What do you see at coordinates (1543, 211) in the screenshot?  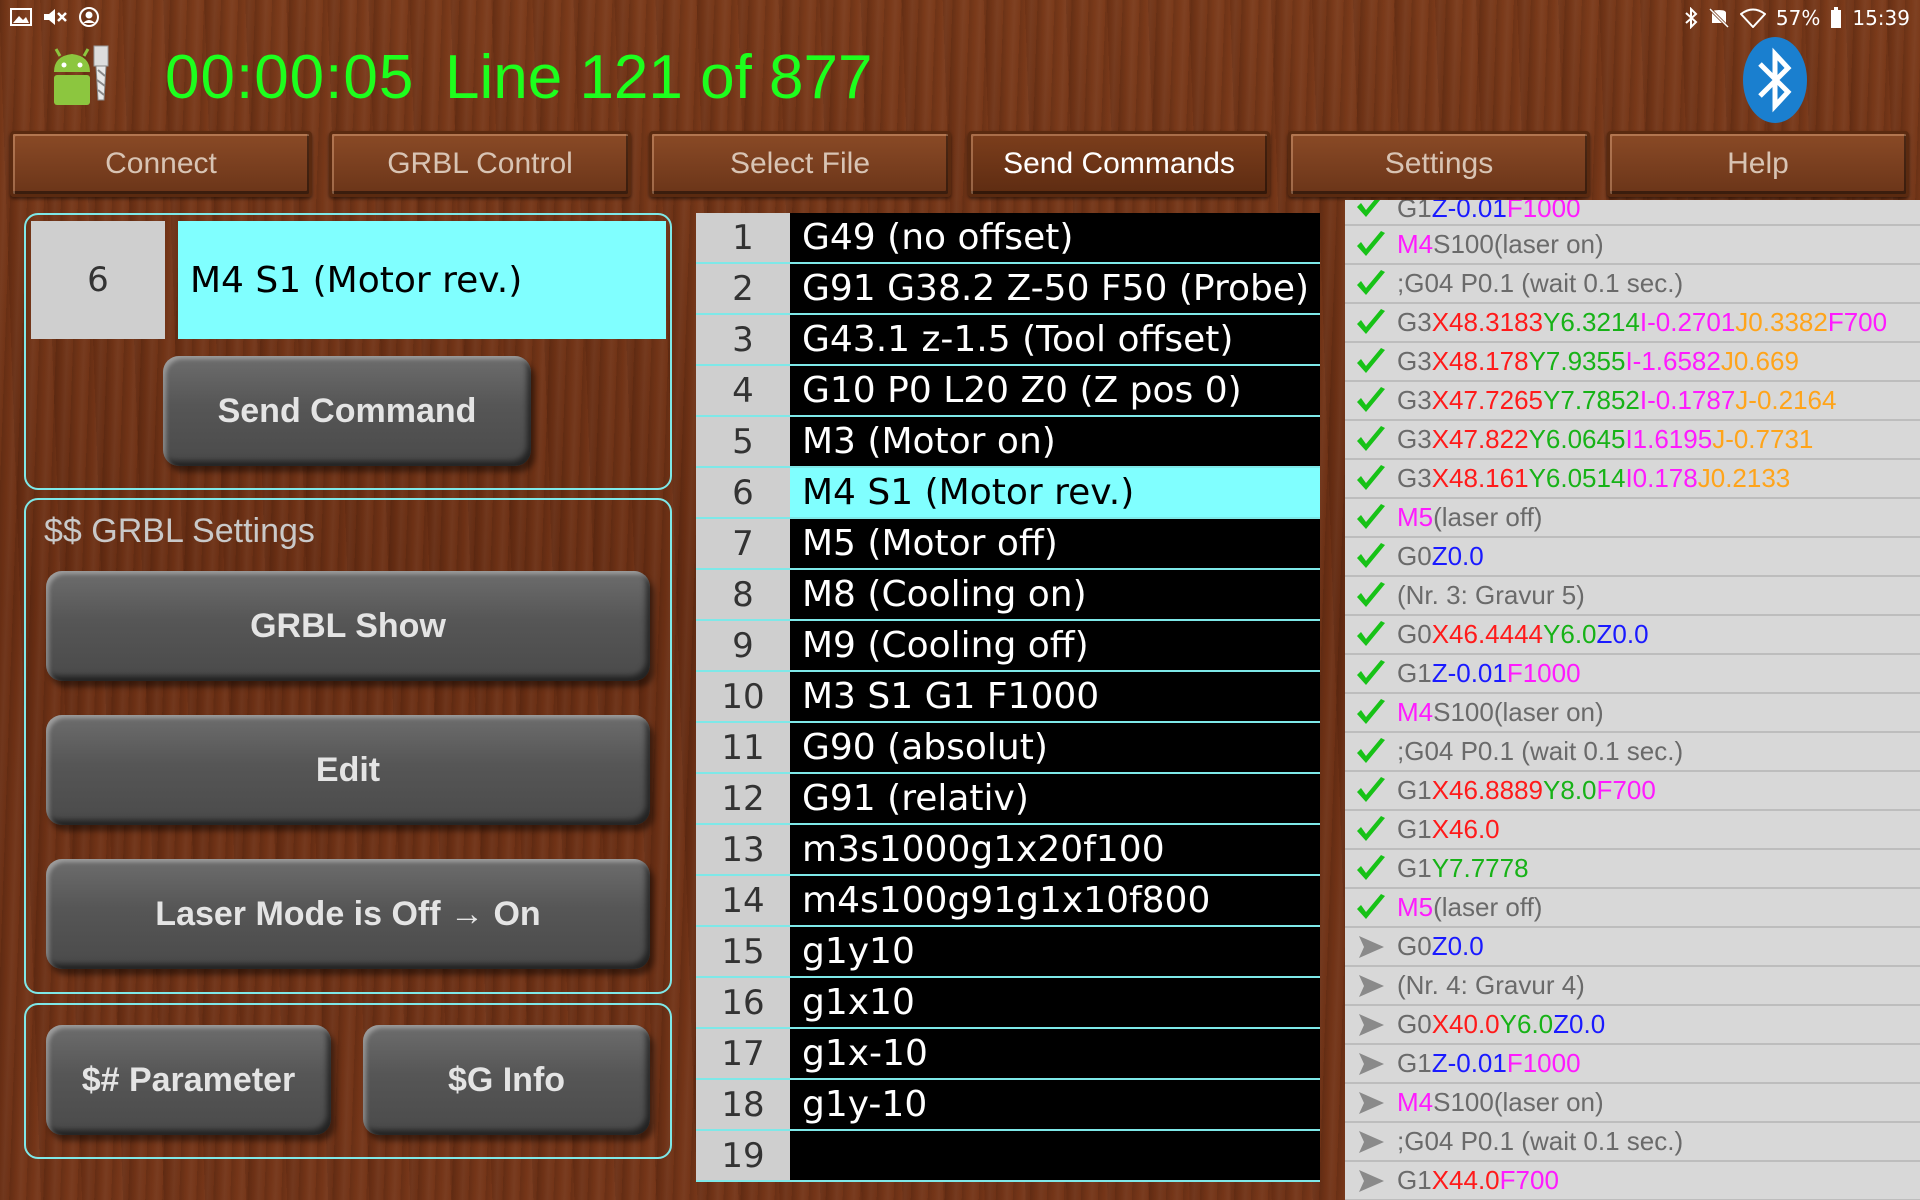 I see `gcode-token: F1000` at bounding box center [1543, 211].